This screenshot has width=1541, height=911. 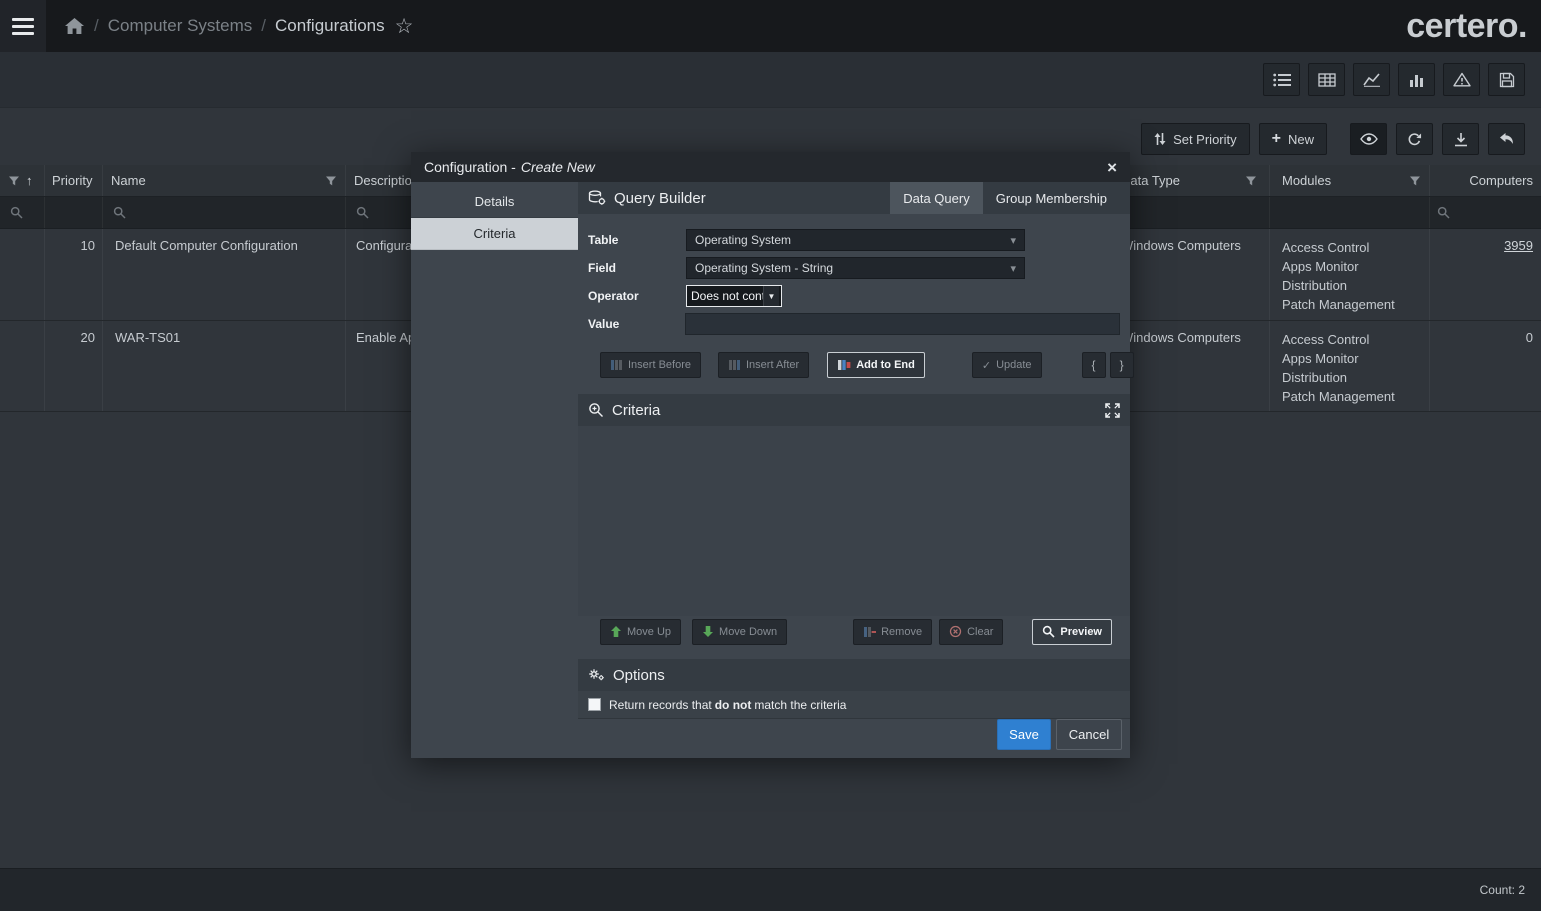 I want to click on add-to-end-button: Add to End, so click(x=876, y=365).